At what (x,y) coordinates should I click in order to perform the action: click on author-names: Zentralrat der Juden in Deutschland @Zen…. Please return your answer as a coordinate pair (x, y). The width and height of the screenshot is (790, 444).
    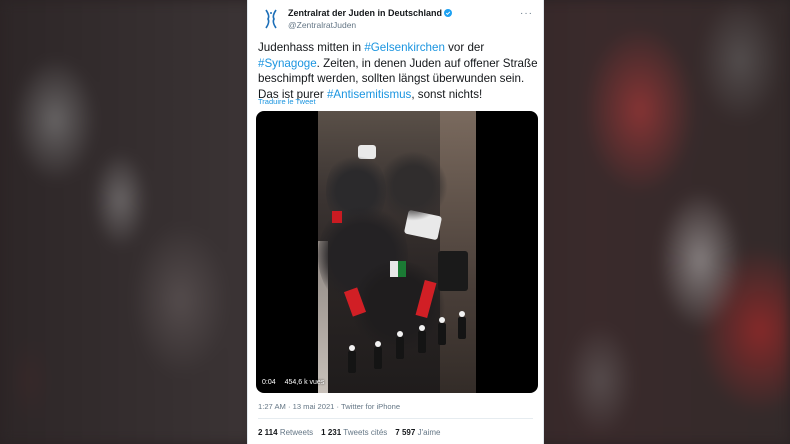
    Looking at the image, I should click on (370, 19).